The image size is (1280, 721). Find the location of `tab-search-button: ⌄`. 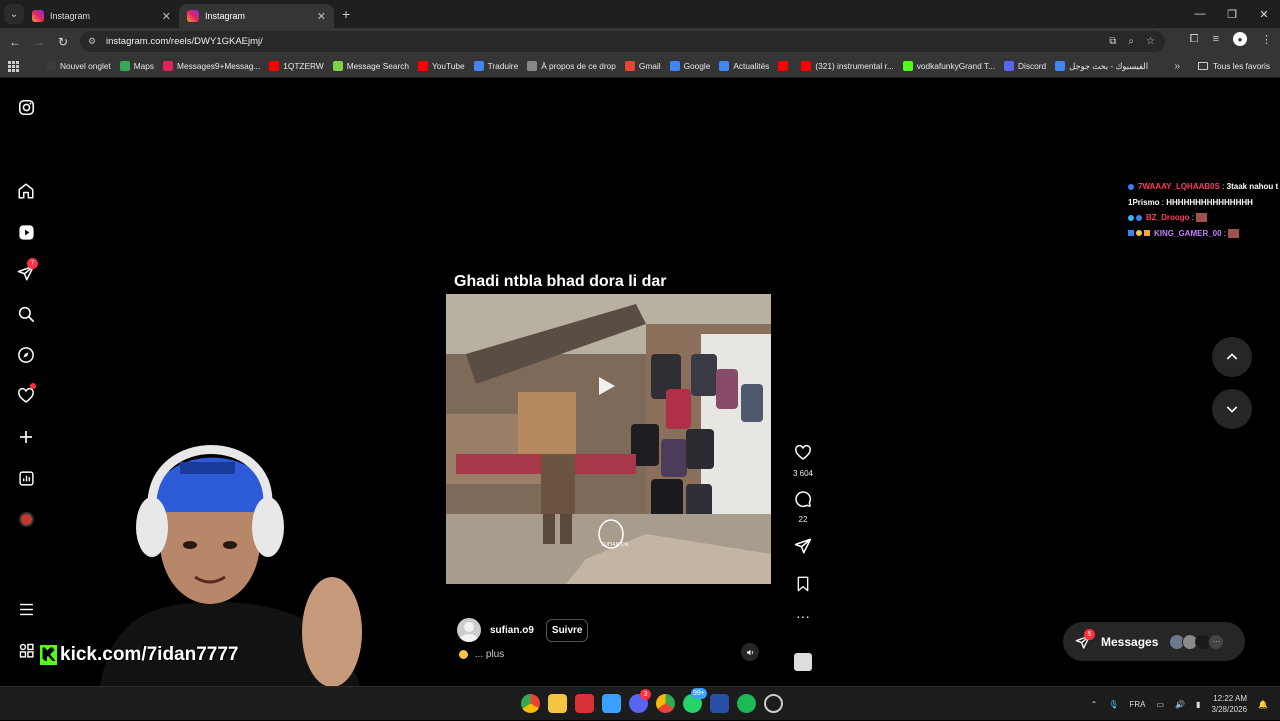

tab-search-button: ⌄ is located at coordinates (14, 14).